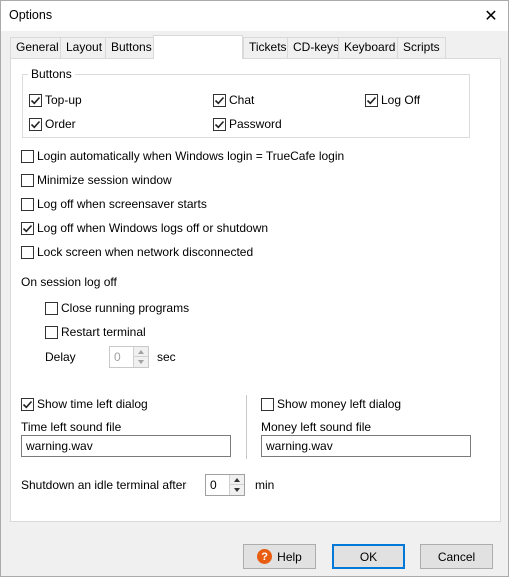 The height and width of the screenshot is (577, 509). What do you see at coordinates (60, 357) in the screenshot?
I see `delay-label: Delay` at bounding box center [60, 357].